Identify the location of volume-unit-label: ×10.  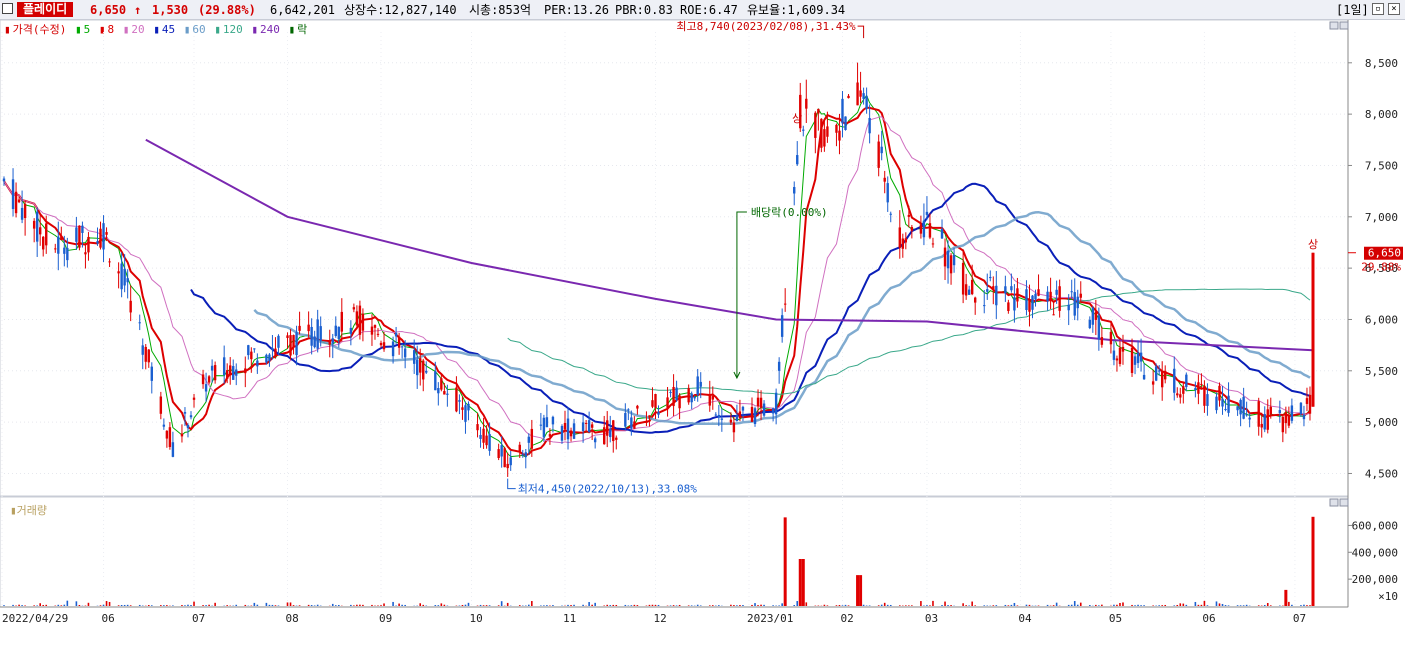
(1388, 596).